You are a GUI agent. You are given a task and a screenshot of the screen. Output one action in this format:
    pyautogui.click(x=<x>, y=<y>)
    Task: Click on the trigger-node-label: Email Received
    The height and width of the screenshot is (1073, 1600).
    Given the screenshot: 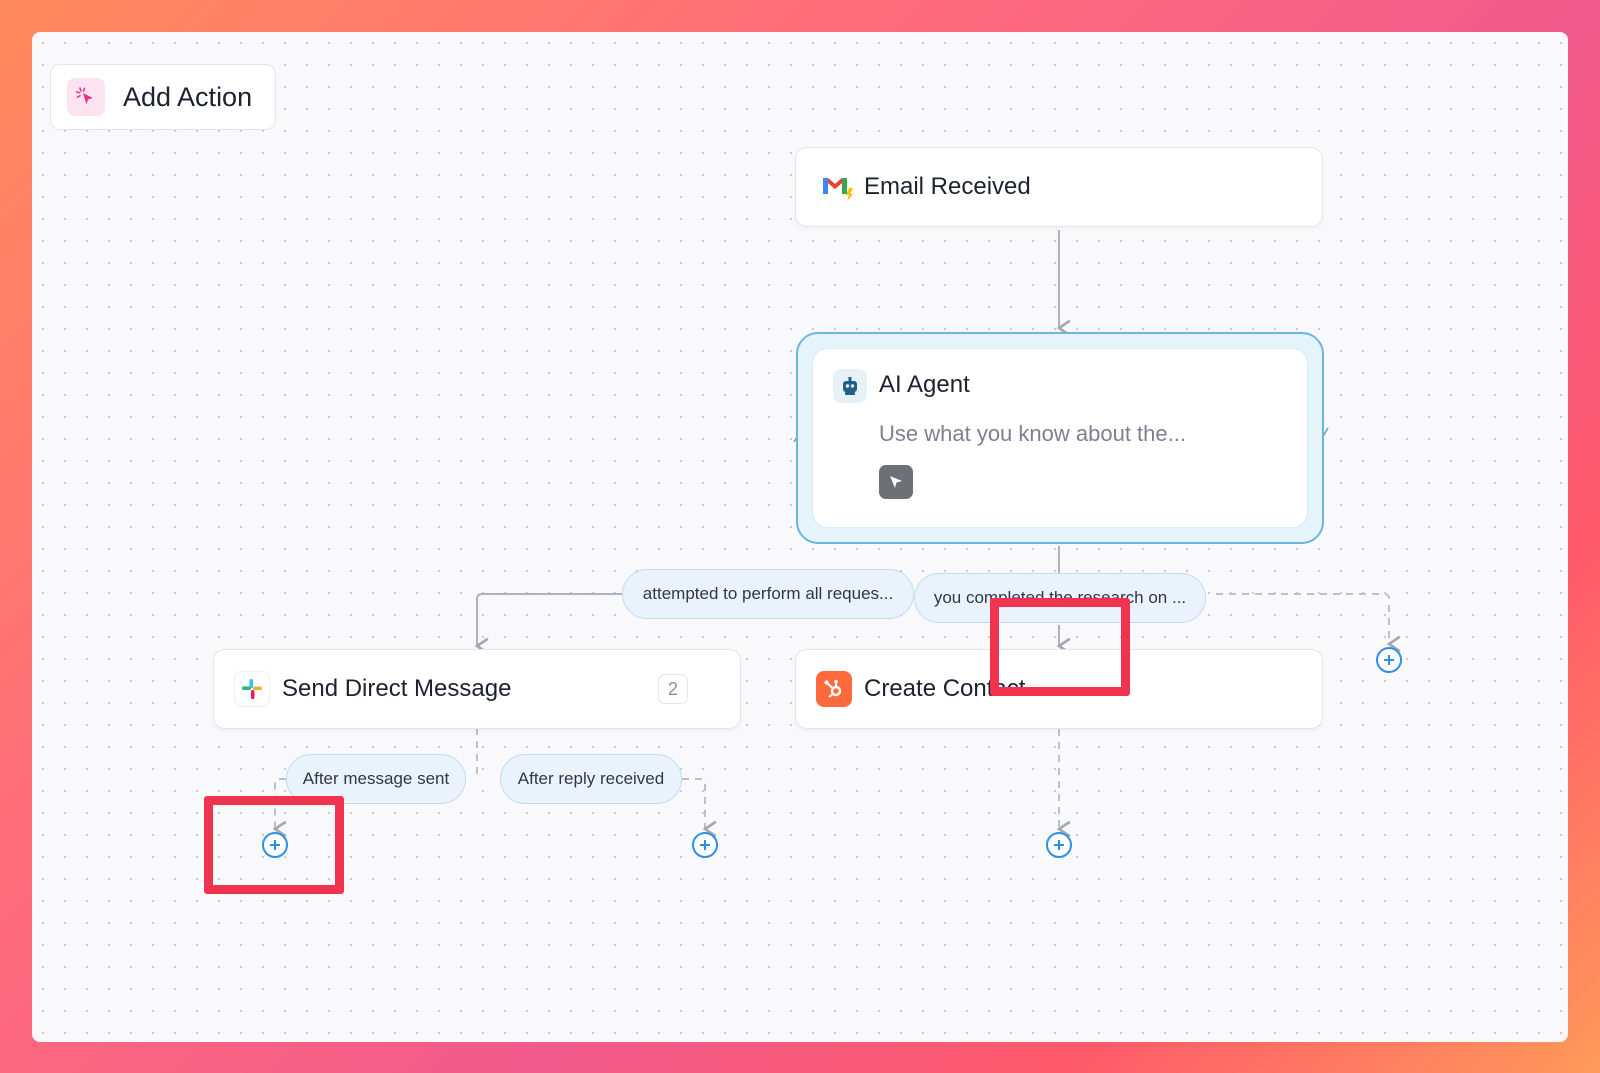 What is the action you would take?
    pyautogui.click(x=947, y=186)
    